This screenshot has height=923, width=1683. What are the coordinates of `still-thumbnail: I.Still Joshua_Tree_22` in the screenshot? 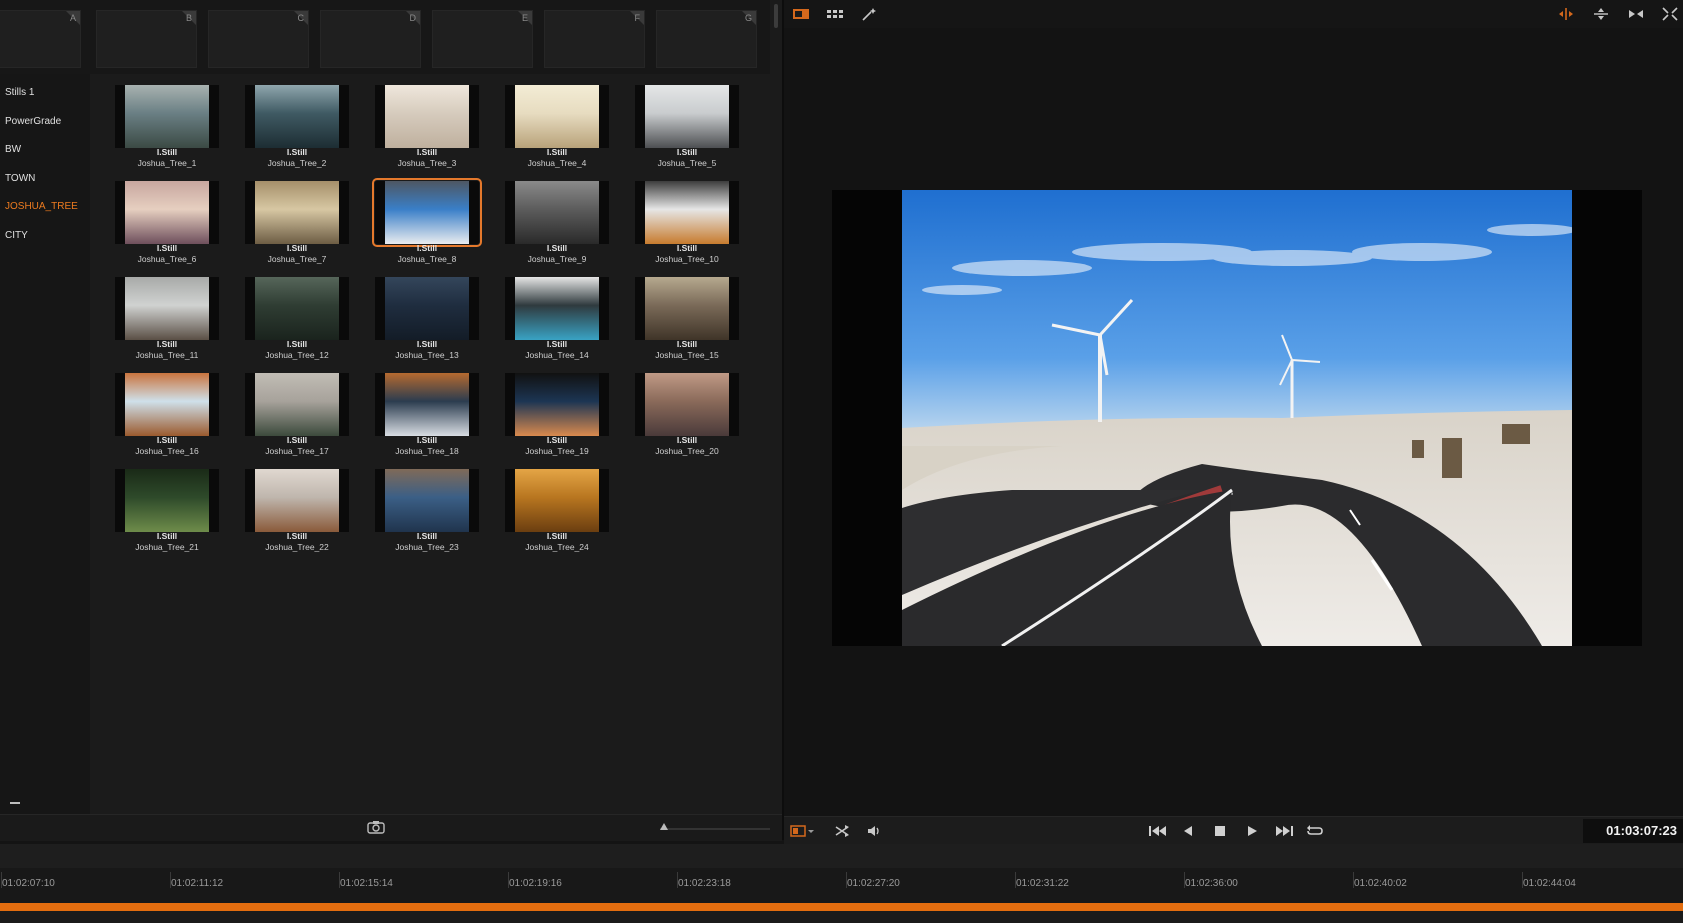 It's located at (297, 505).